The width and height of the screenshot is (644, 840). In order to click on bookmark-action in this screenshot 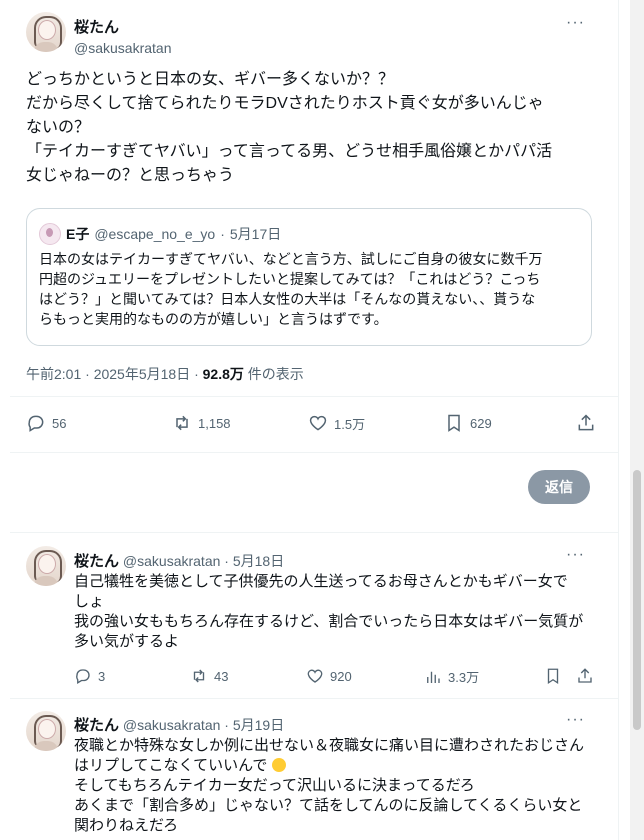, I will do `click(553, 676)`.